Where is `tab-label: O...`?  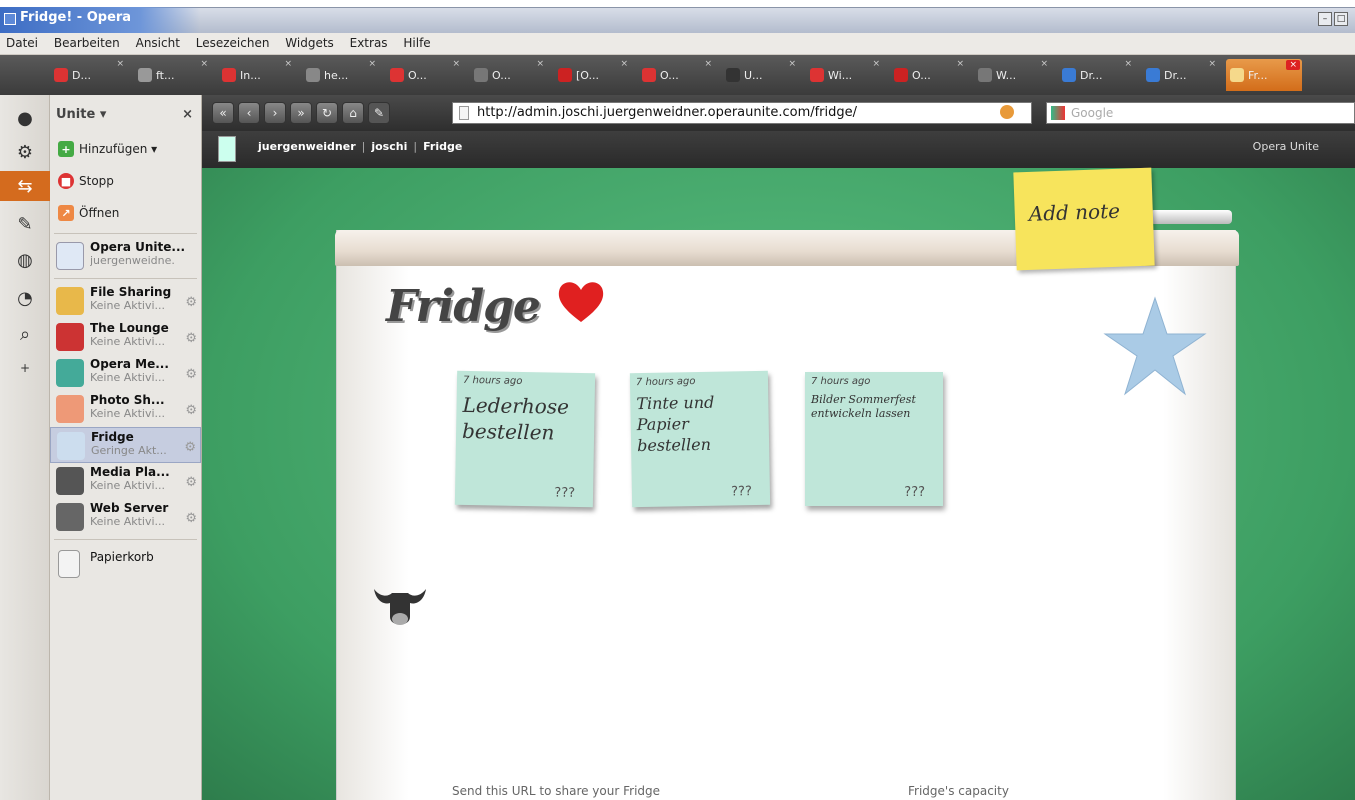
tab-label: O... is located at coordinates (921, 75).